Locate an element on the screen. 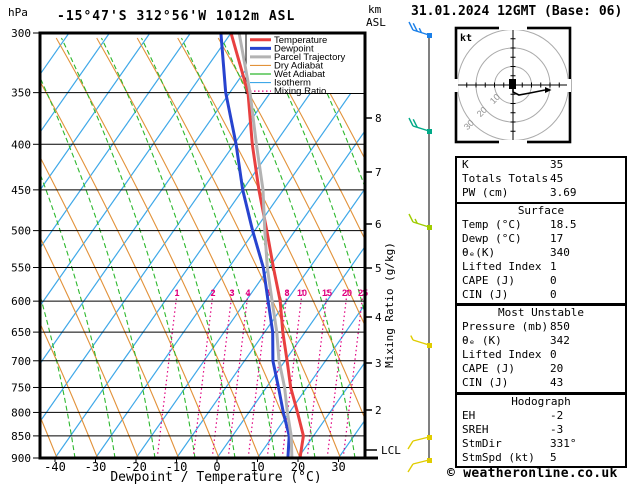 The height and width of the screenshot is (486, 629). datetime-label: 31.01.2024 12GMT (Base: 06) is located at coordinates (517, 11).